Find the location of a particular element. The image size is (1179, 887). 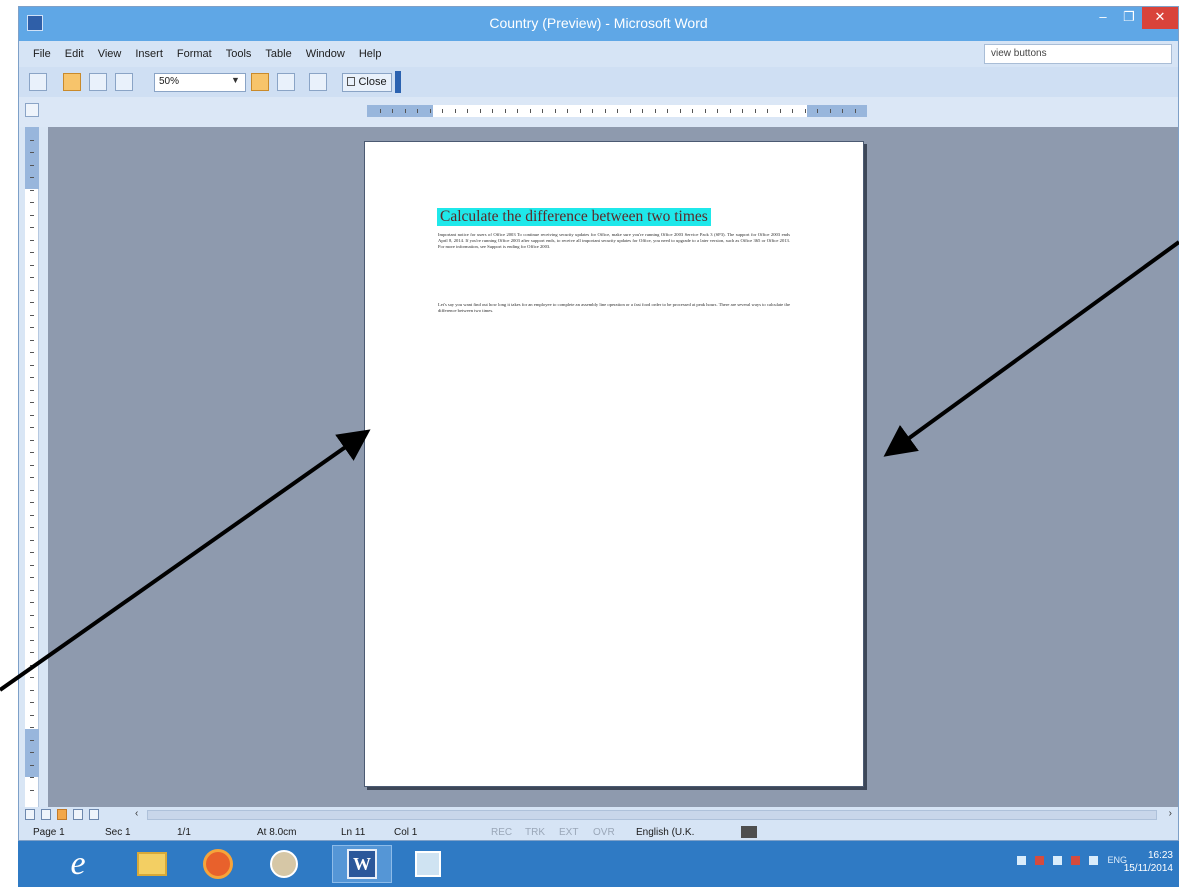

picture-icon is located at coordinates (428, 864).